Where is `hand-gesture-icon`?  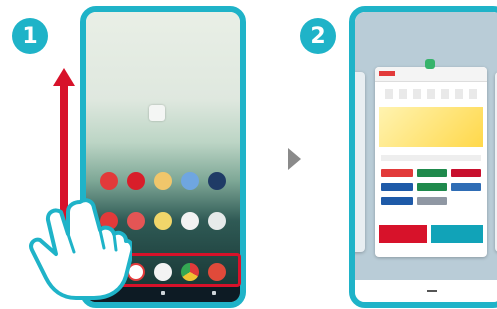 hand-gesture-icon is located at coordinates (80, 249).